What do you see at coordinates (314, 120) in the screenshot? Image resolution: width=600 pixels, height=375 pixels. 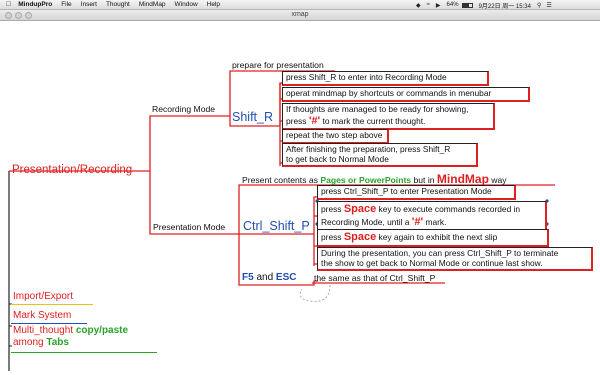 I see `hash-mark-symbol: '#'` at bounding box center [314, 120].